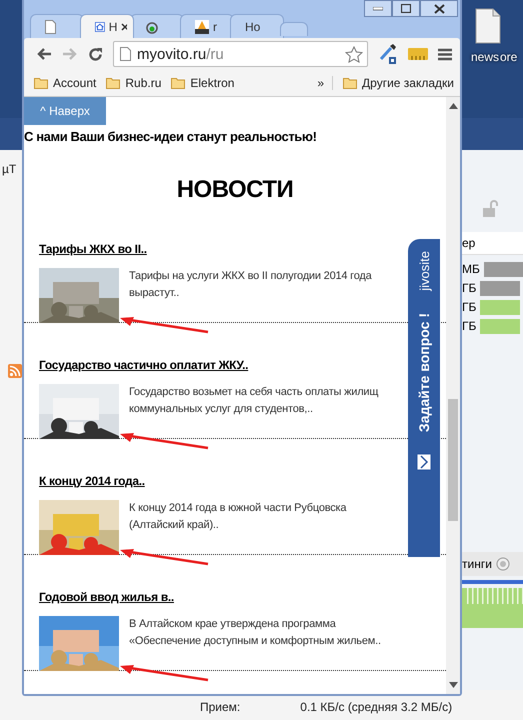 This screenshot has width=523, height=720. Describe the element at coordinates (134, 83) in the screenshot. I see `bookmark-folder: Rub.ru` at that location.